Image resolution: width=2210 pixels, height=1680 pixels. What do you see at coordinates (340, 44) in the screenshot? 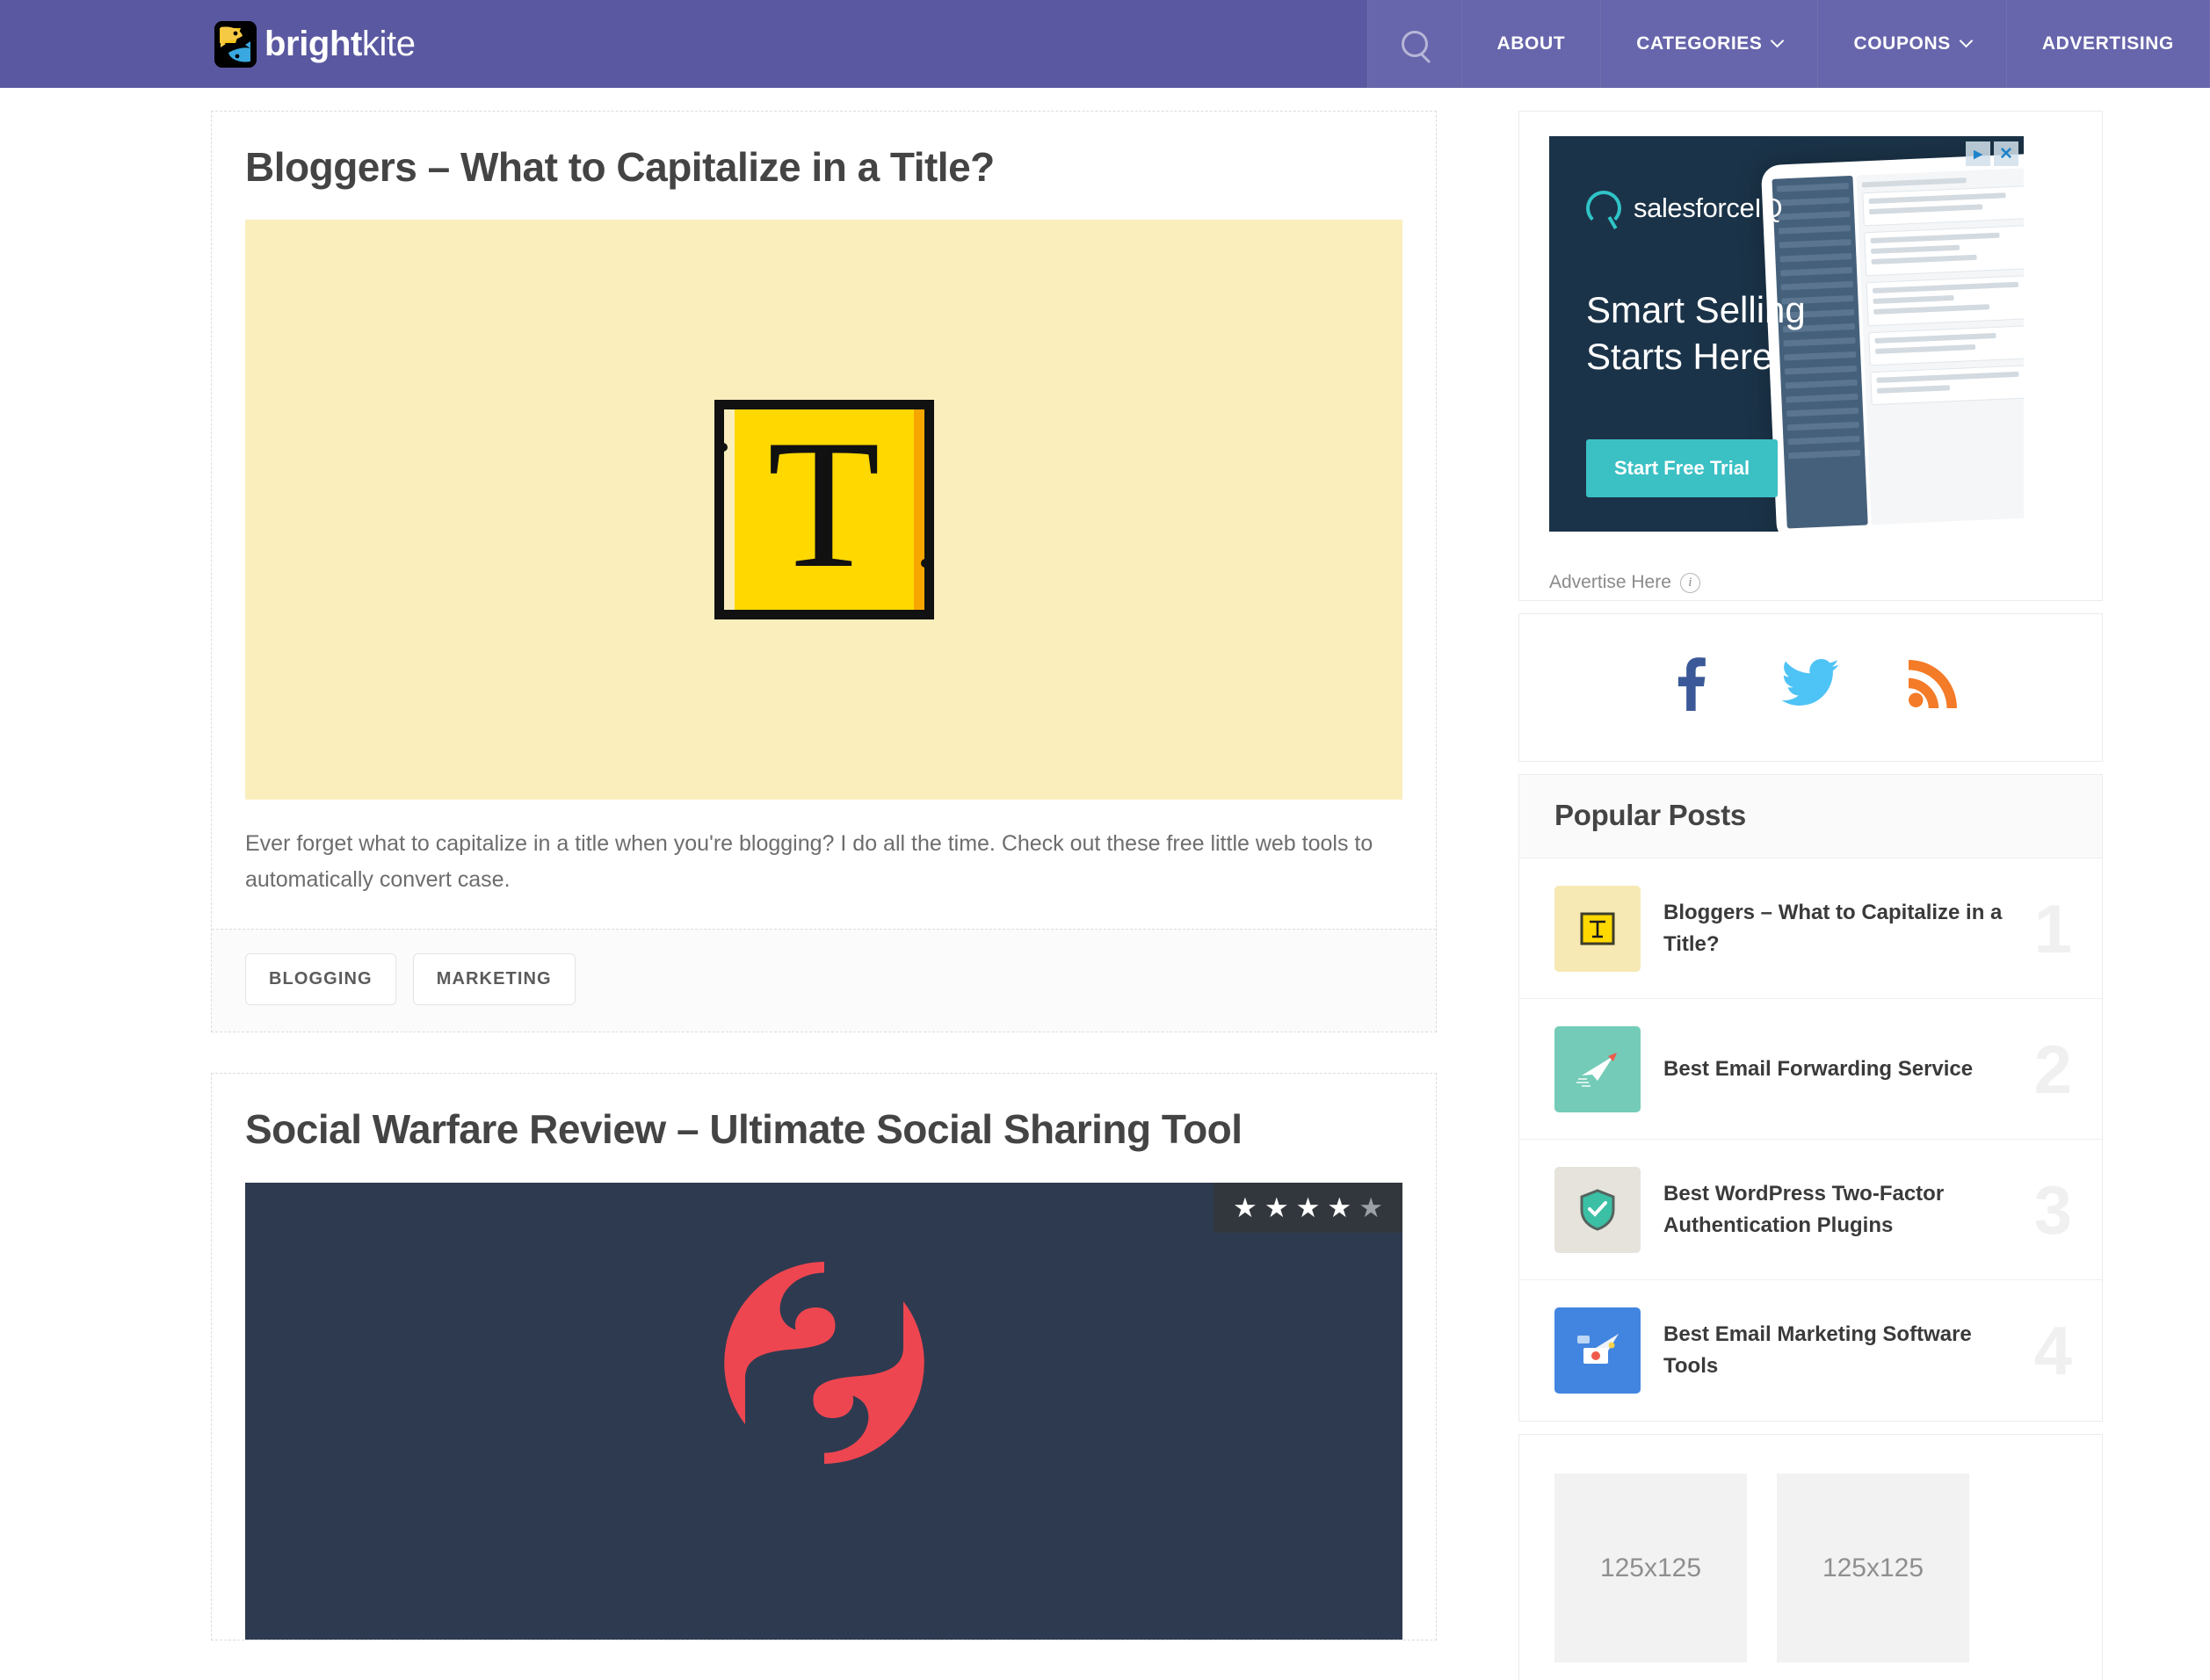
I see `logo-wordmark: brightkite` at bounding box center [340, 44].